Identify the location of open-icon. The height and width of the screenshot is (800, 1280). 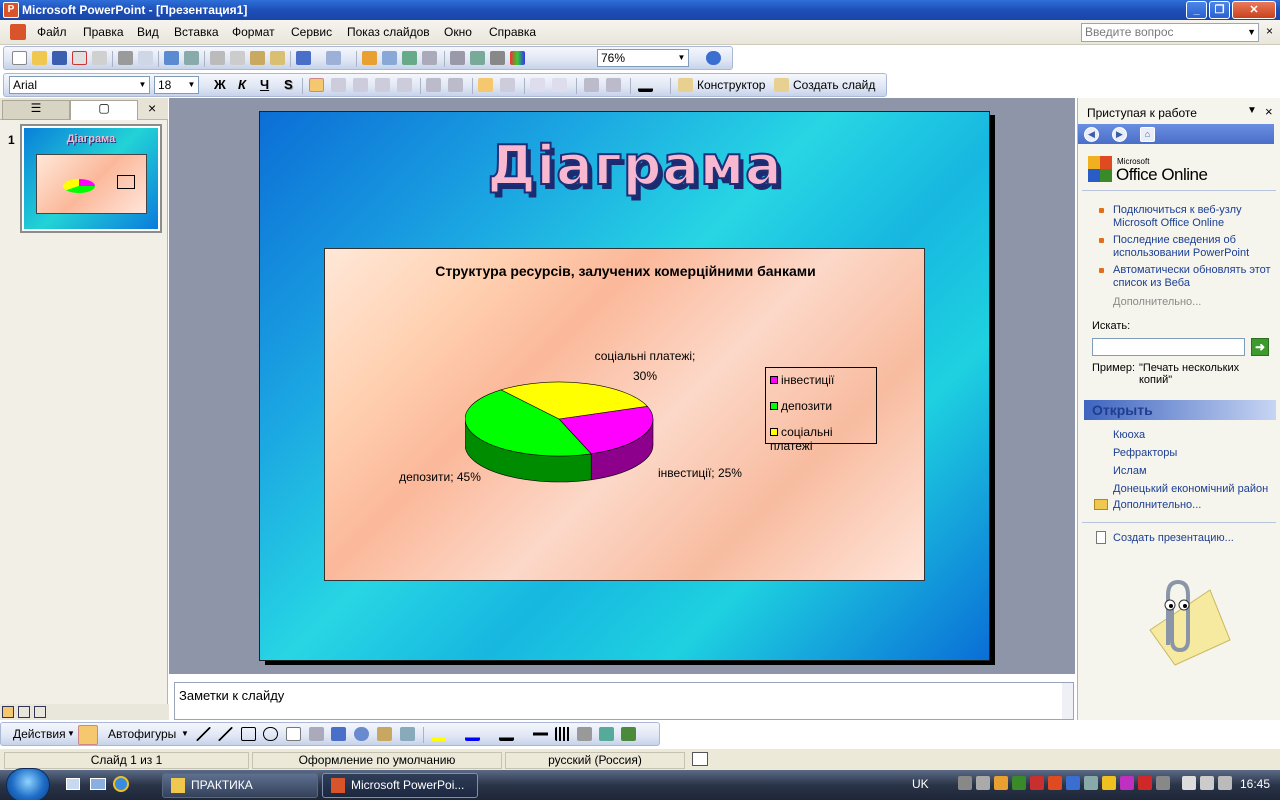
(39, 58).